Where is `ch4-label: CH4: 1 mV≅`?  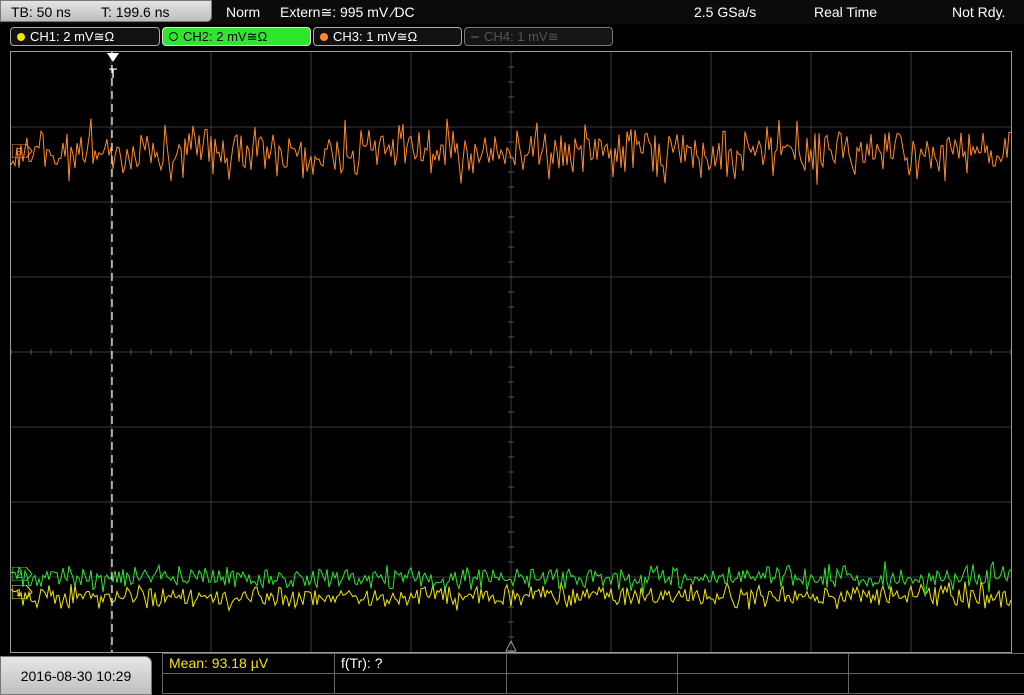 ch4-label: CH4: 1 mV≅ is located at coordinates (521, 36).